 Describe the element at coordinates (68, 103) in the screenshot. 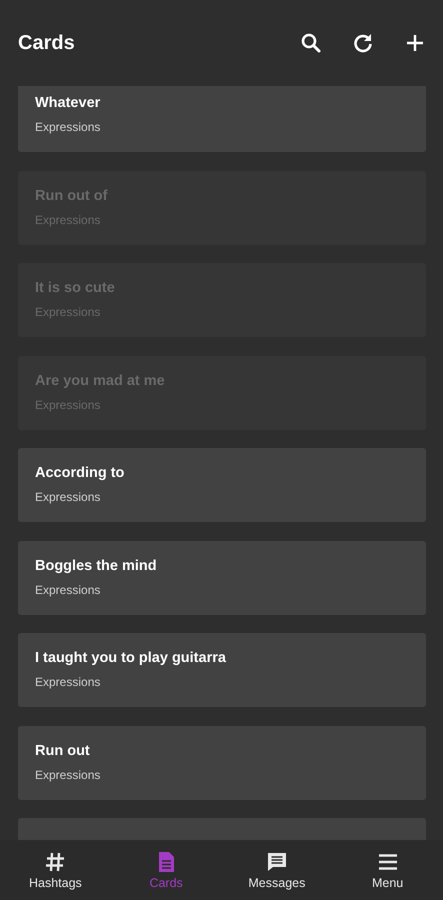

I see `card-title: Whatever` at that location.